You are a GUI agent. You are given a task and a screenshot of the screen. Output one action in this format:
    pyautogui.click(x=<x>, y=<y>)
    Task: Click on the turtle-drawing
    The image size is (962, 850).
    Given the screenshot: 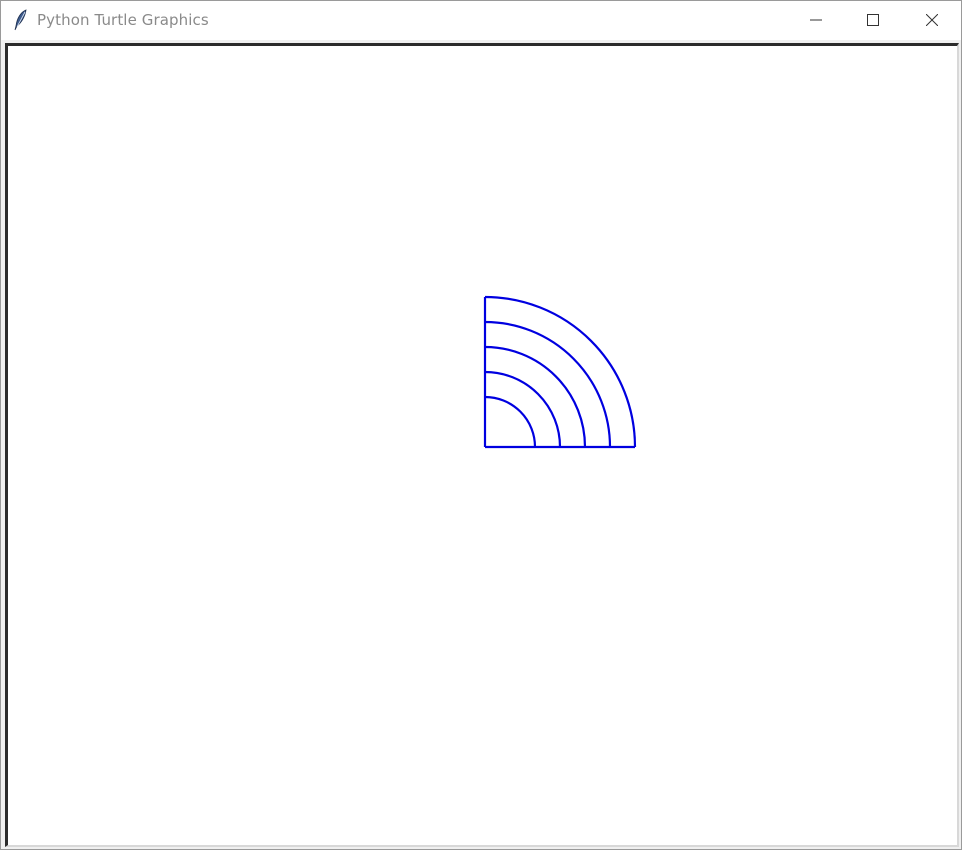 What is the action you would take?
    pyautogui.click(x=560, y=372)
    